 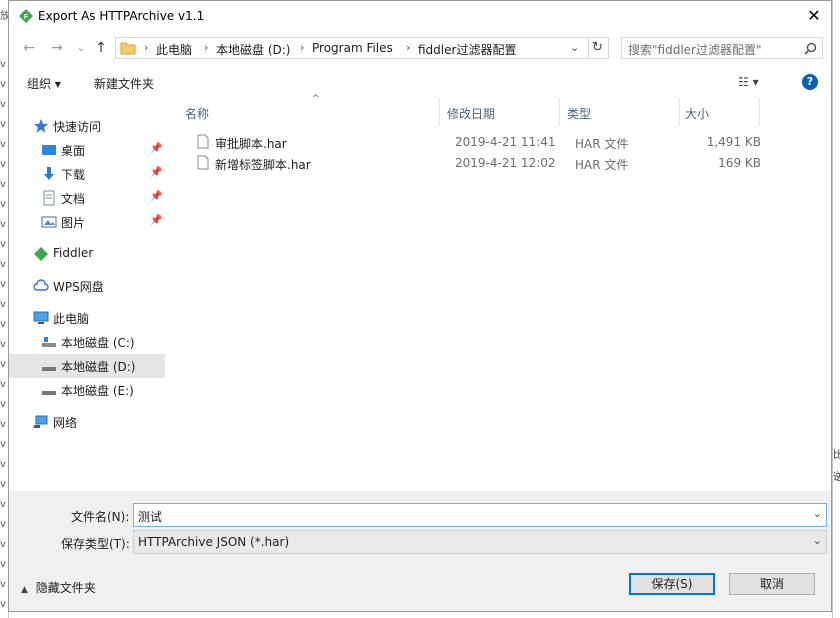 What do you see at coordinates (697, 113) in the screenshot?
I see `column-header-size: 大小` at bounding box center [697, 113].